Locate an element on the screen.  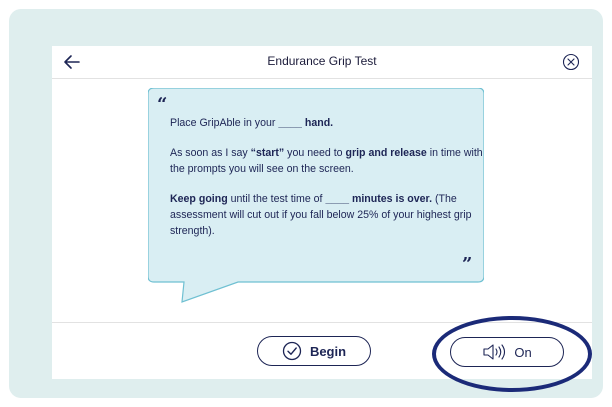
begin-label: Begin is located at coordinates (328, 351).